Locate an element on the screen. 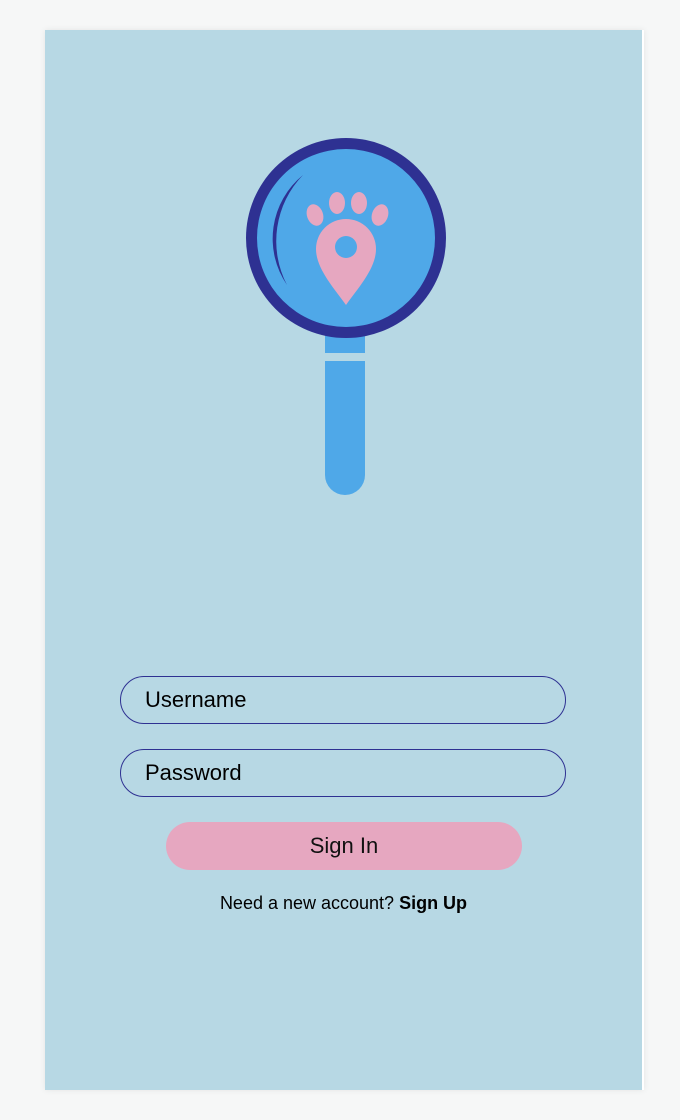 The width and height of the screenshot is (680, 1120). signup-prompt: Need a new account? Sign Up is located at coordinates (343, 903).